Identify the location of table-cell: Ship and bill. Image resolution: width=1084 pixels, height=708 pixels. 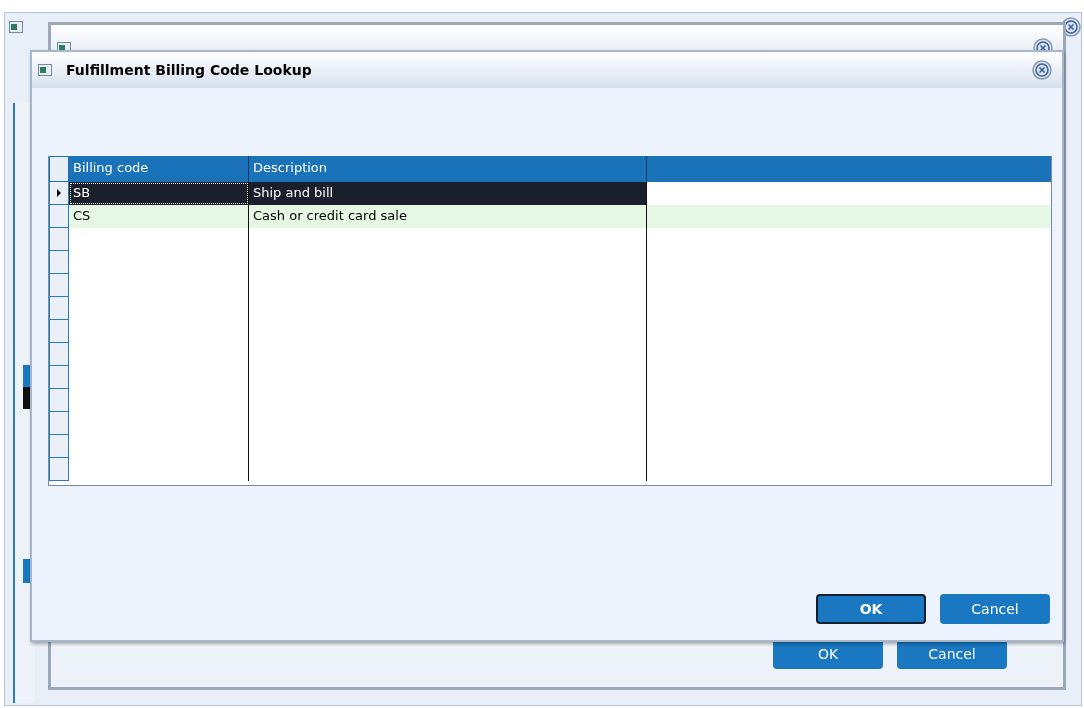
(448, 193).